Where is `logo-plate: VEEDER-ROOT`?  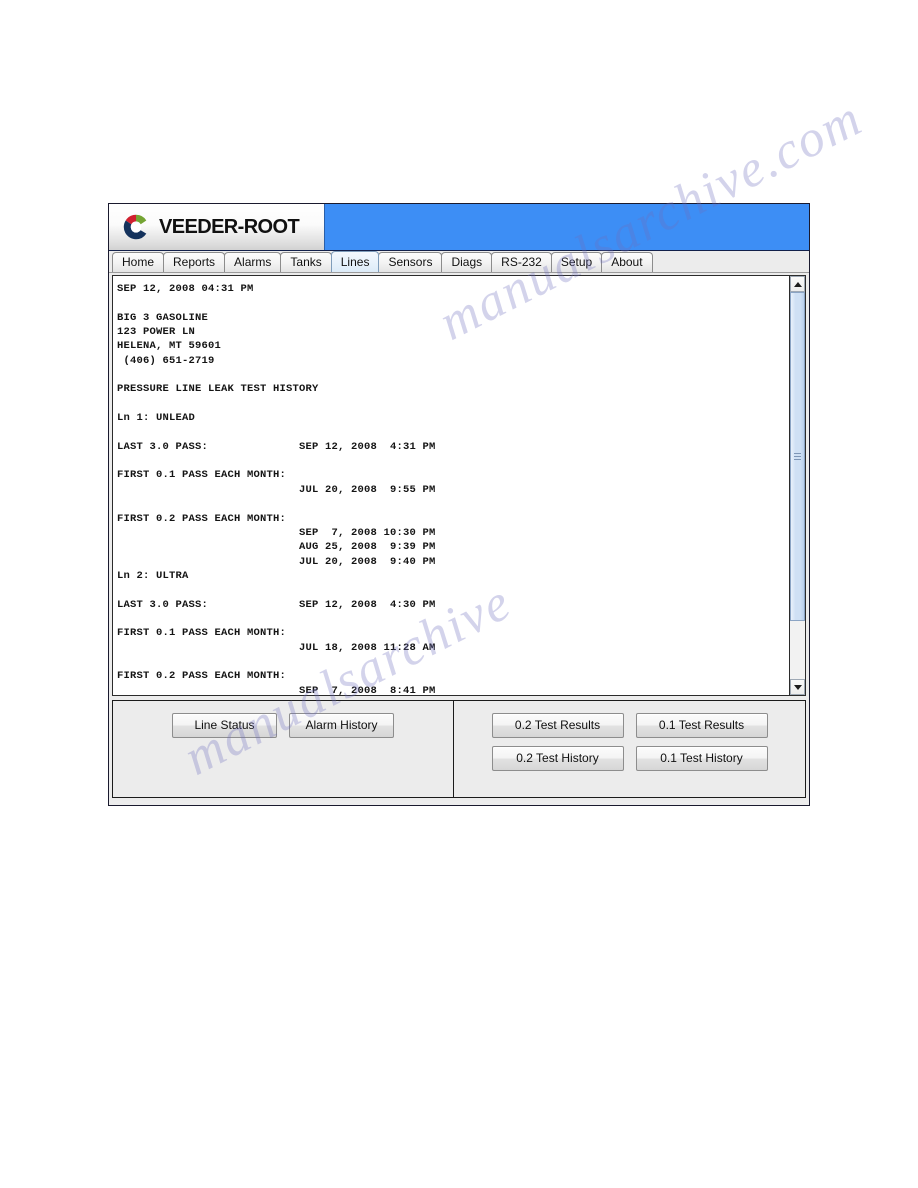 logo-plate: VEEDER-ROOT is located at coordinates (217, 227).